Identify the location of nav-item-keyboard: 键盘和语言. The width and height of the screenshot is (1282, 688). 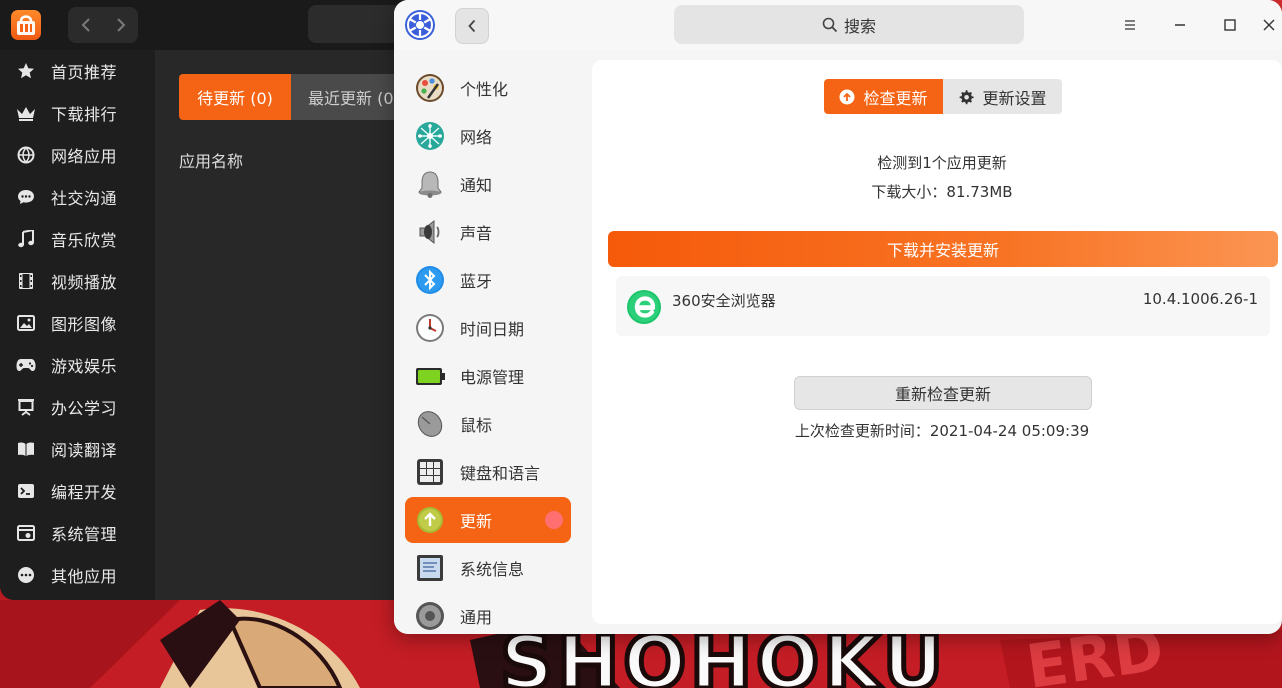
(488, 472).